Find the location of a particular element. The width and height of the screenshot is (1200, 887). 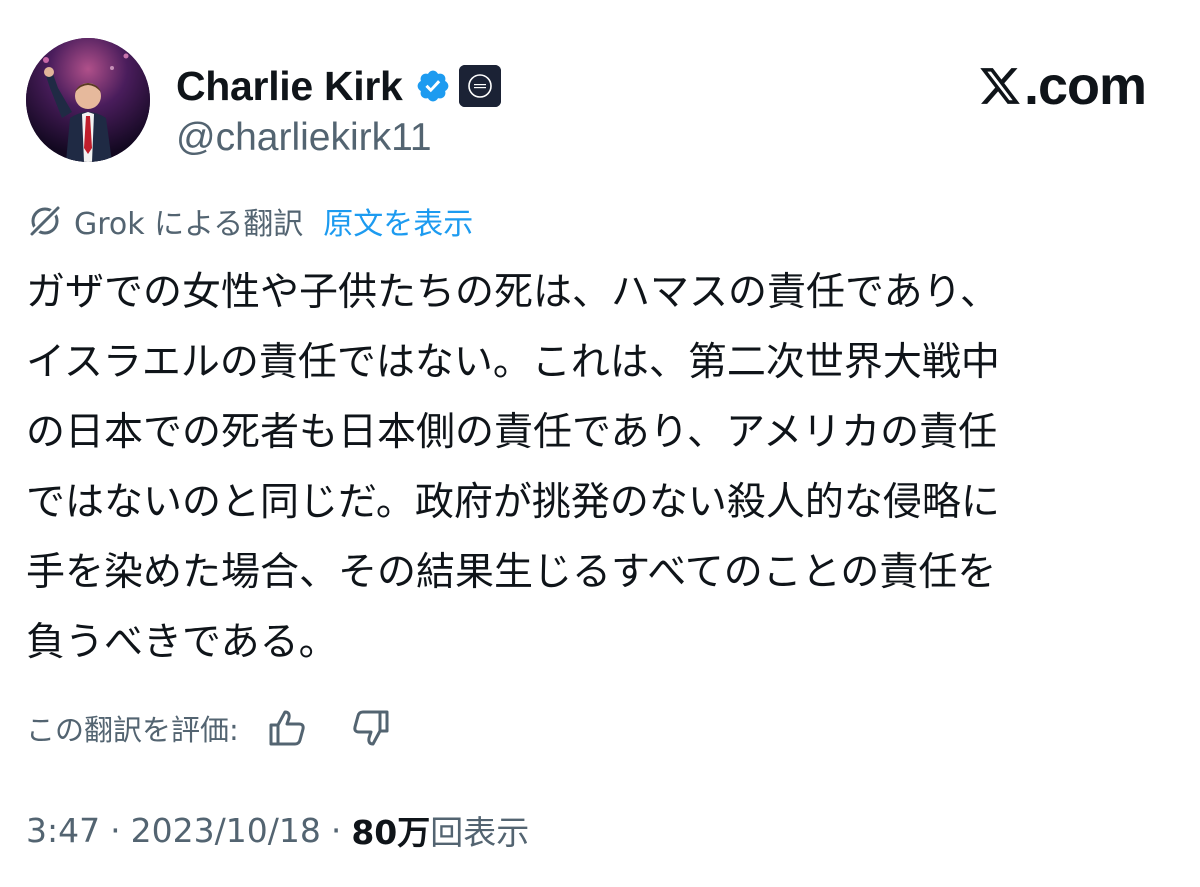

author-handle: @charliekirk11 is located at coordinates (304, 138).